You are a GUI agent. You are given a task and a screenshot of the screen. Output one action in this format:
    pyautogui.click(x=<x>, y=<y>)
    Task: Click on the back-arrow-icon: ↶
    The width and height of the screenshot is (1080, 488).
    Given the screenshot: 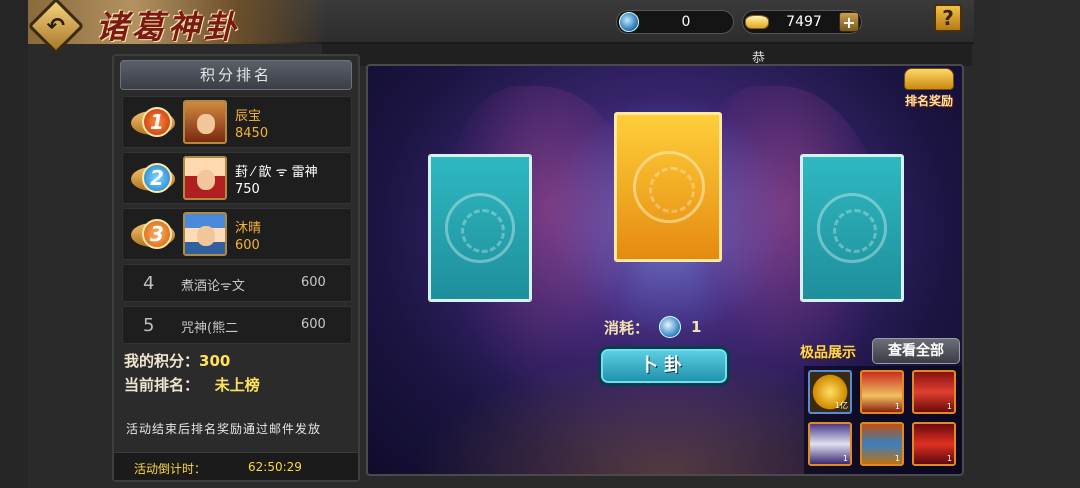 What is the action you would take?
    pyautogui.click(x=56, y=26)
    